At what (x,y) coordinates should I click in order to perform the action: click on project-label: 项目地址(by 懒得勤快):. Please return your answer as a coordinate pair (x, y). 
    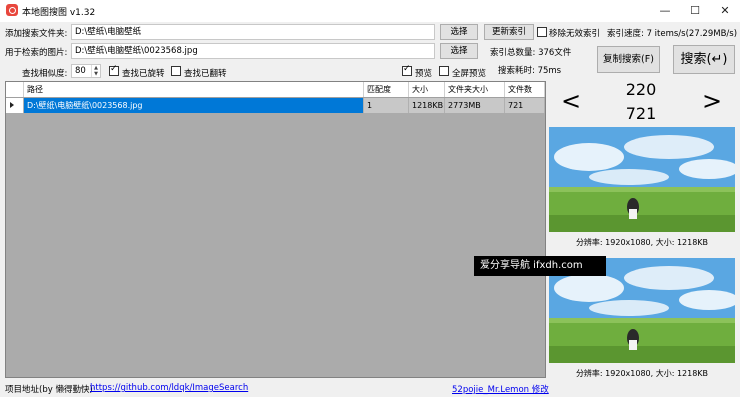
    Looking at the image, I should click on (50, 390).